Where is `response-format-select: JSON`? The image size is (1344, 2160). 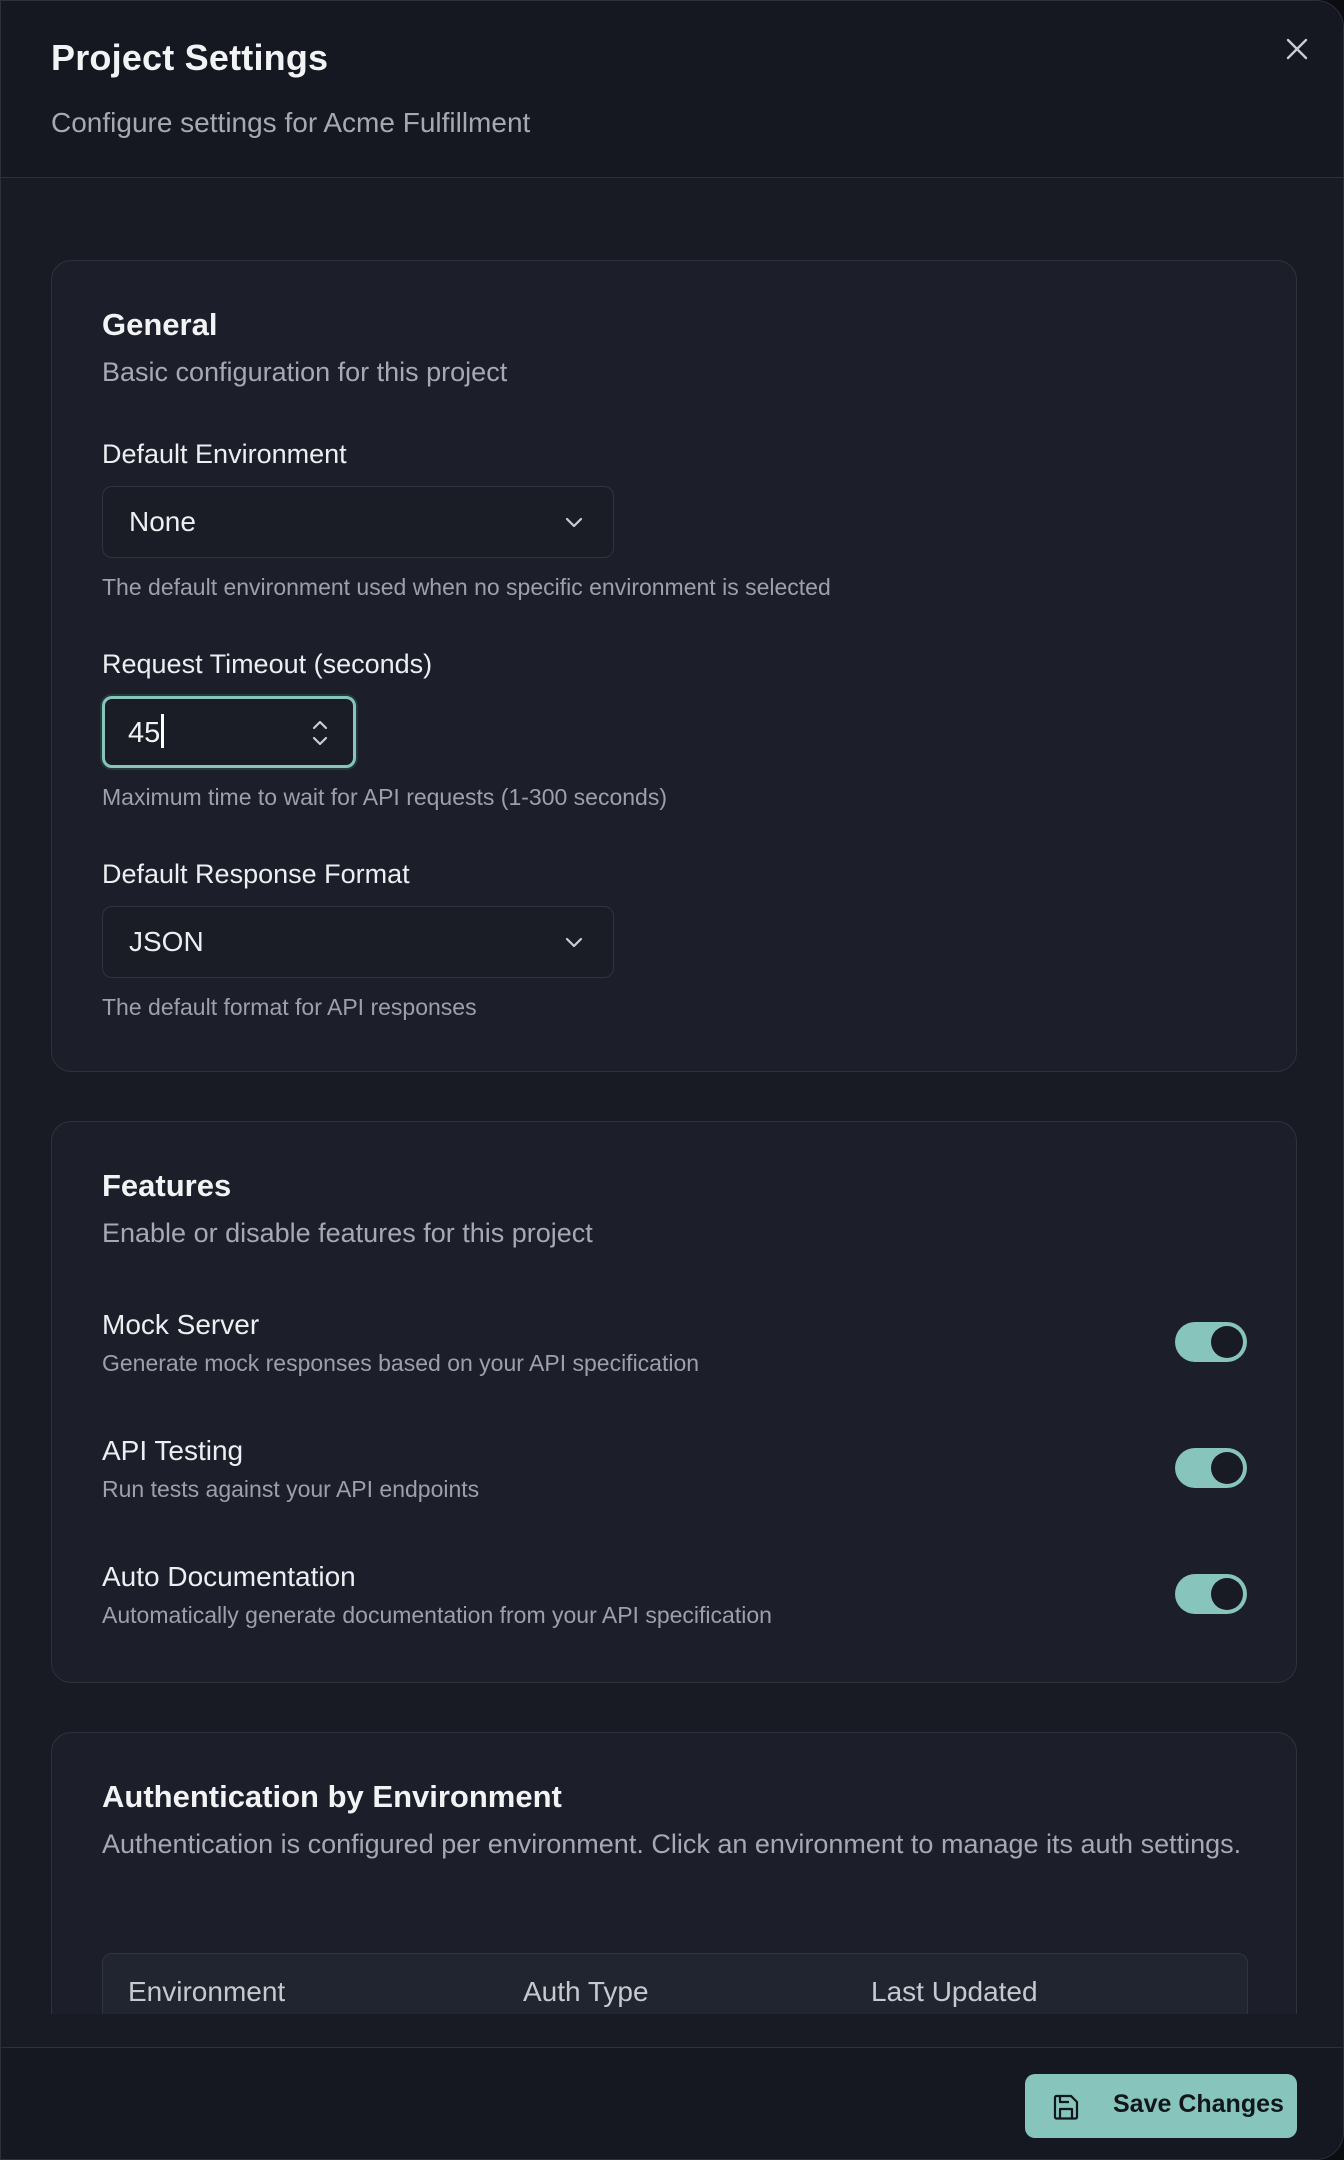
response-format-select: JSON is located at coordinates (358, 942).